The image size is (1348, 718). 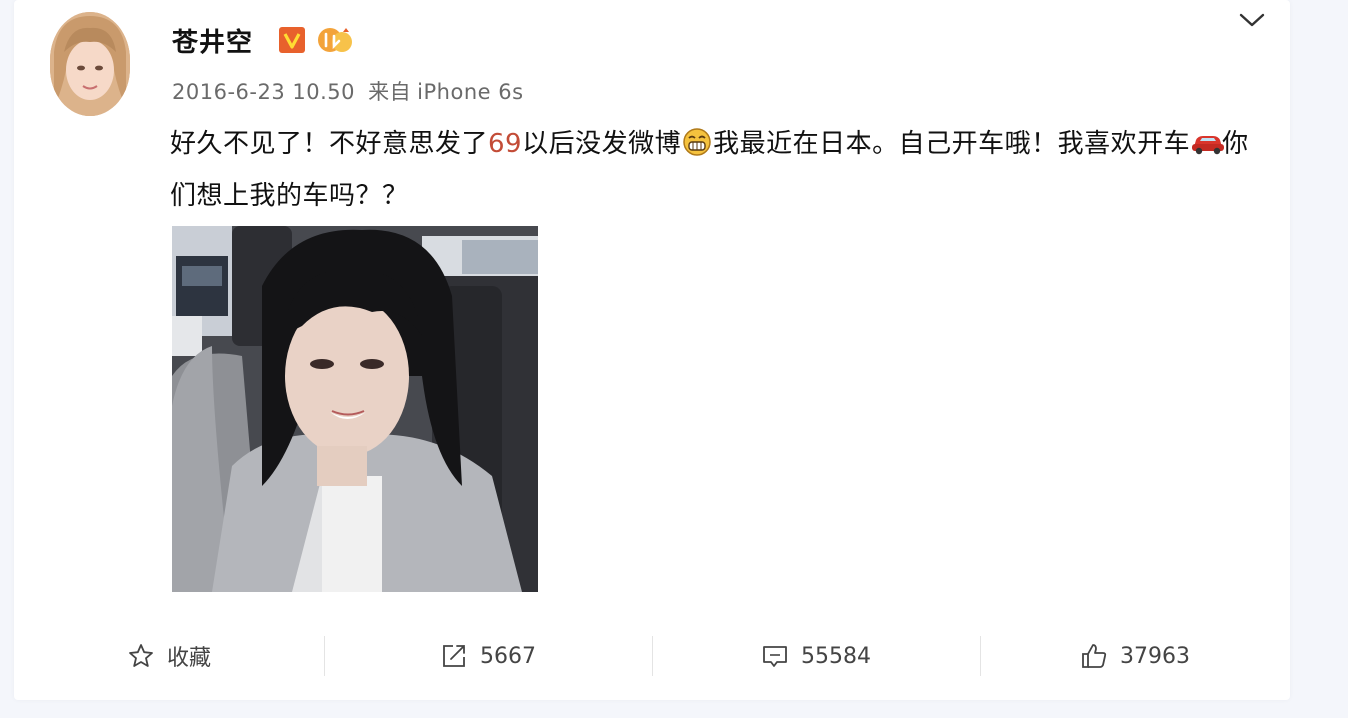 What do you see at coordinates (836, 656) in the screenshot?
I see `comment-count: 55584` at bounding box center [836, 656].